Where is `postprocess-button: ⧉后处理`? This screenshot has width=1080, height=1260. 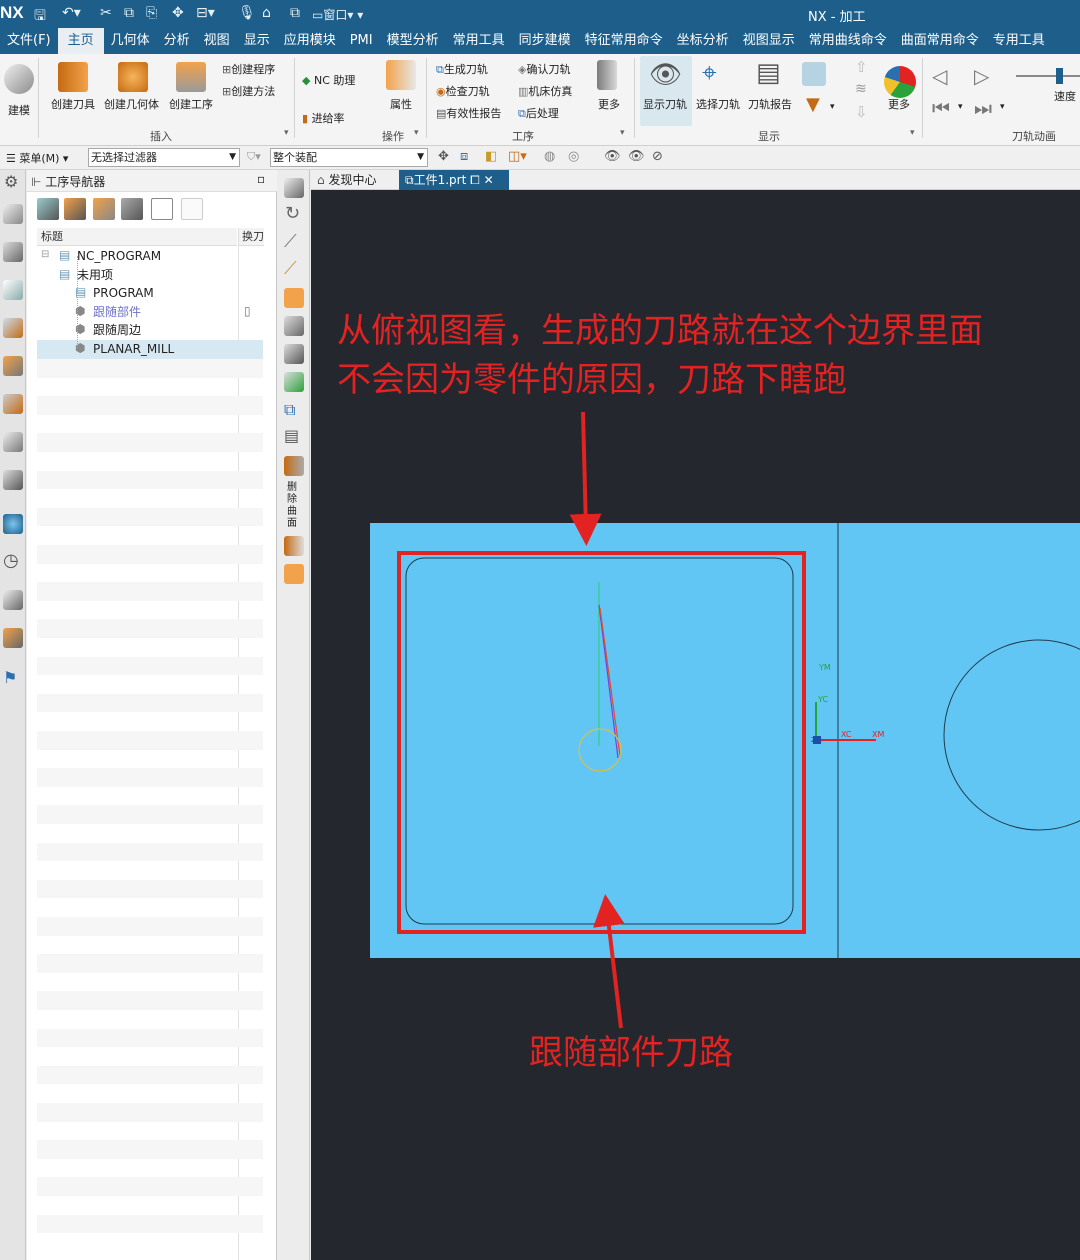
postprocess-button: ⧉后处理 is located at coordinates (538, 113).